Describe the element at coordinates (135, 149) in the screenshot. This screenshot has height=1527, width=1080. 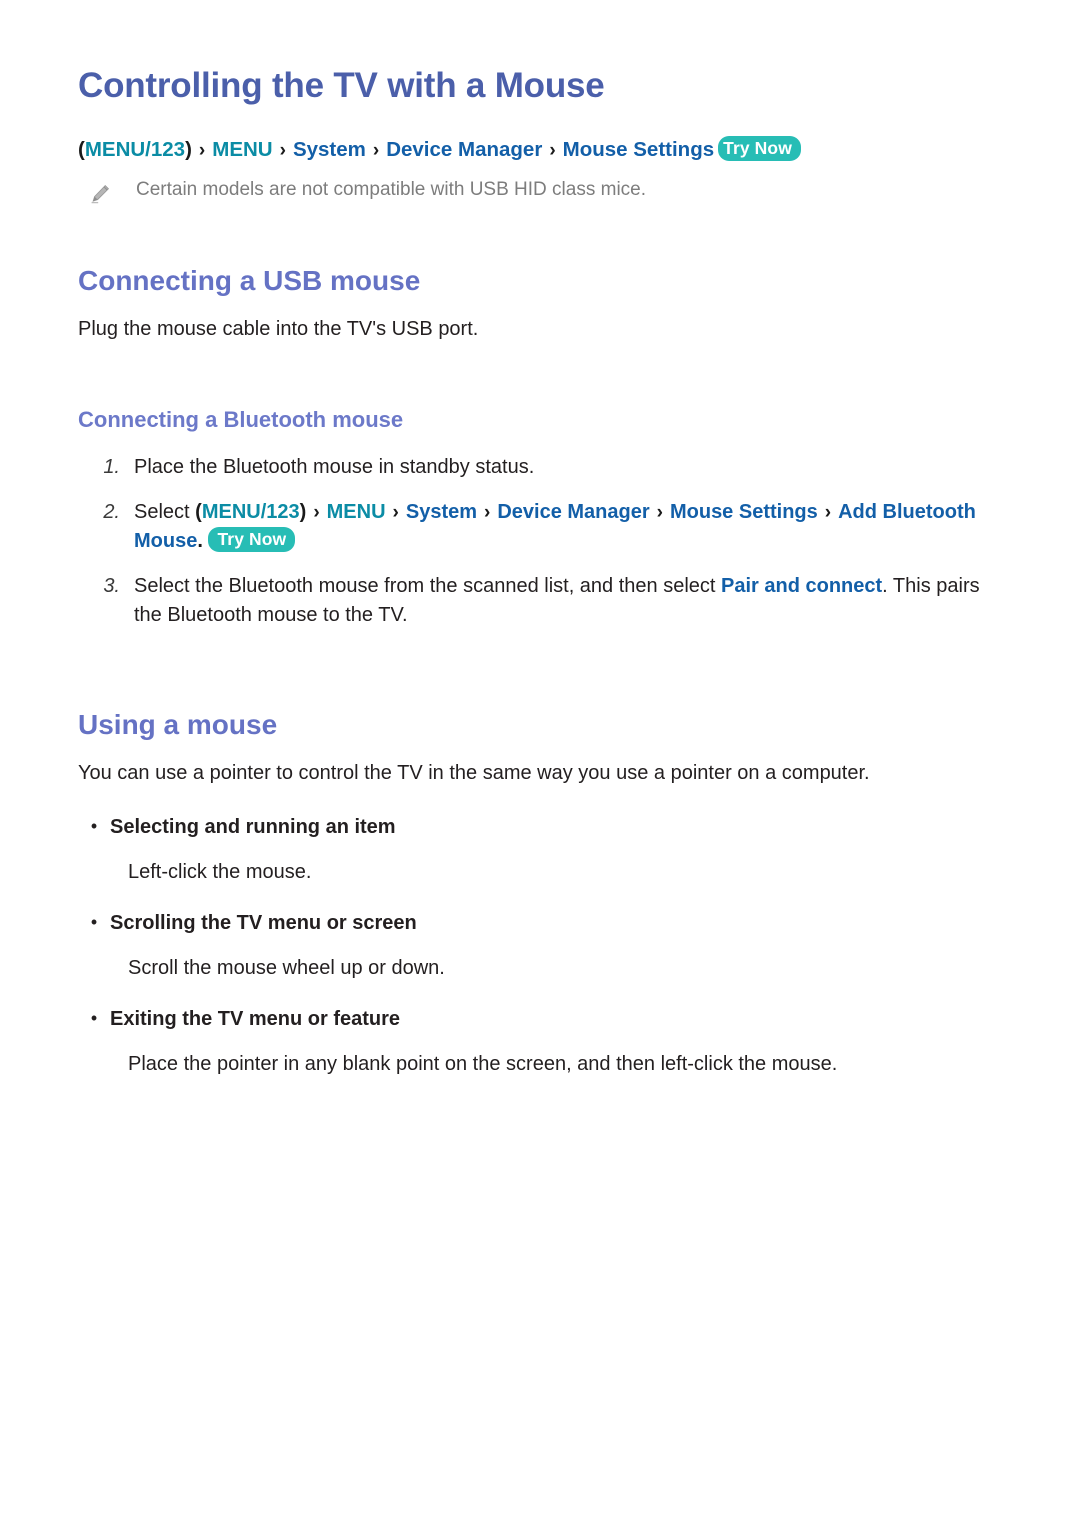
I see `breadcrumb-item-menu123: MENU/123` at that location.